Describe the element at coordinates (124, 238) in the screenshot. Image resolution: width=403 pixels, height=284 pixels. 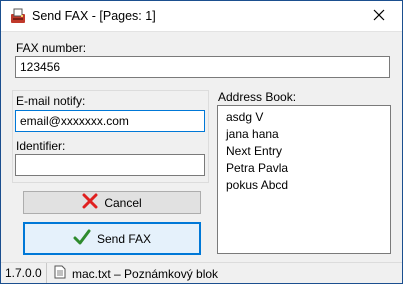
I see `send-fax-label: Send FAX` at that location.